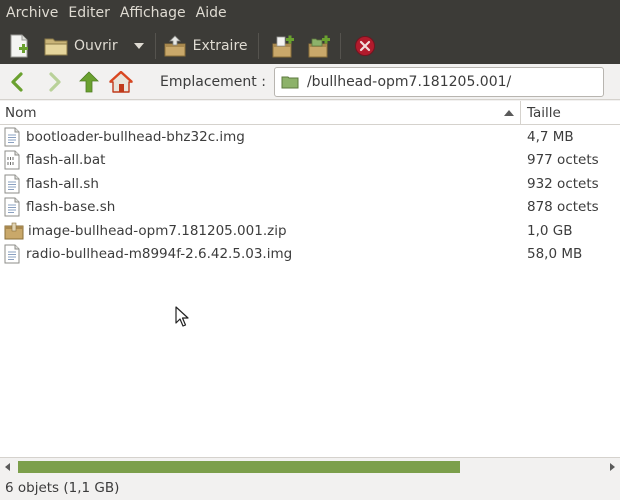  What do you see at coordinates (175, 45) in the screenshot?
I see `extract-icon` at bounding box center [175, 45].